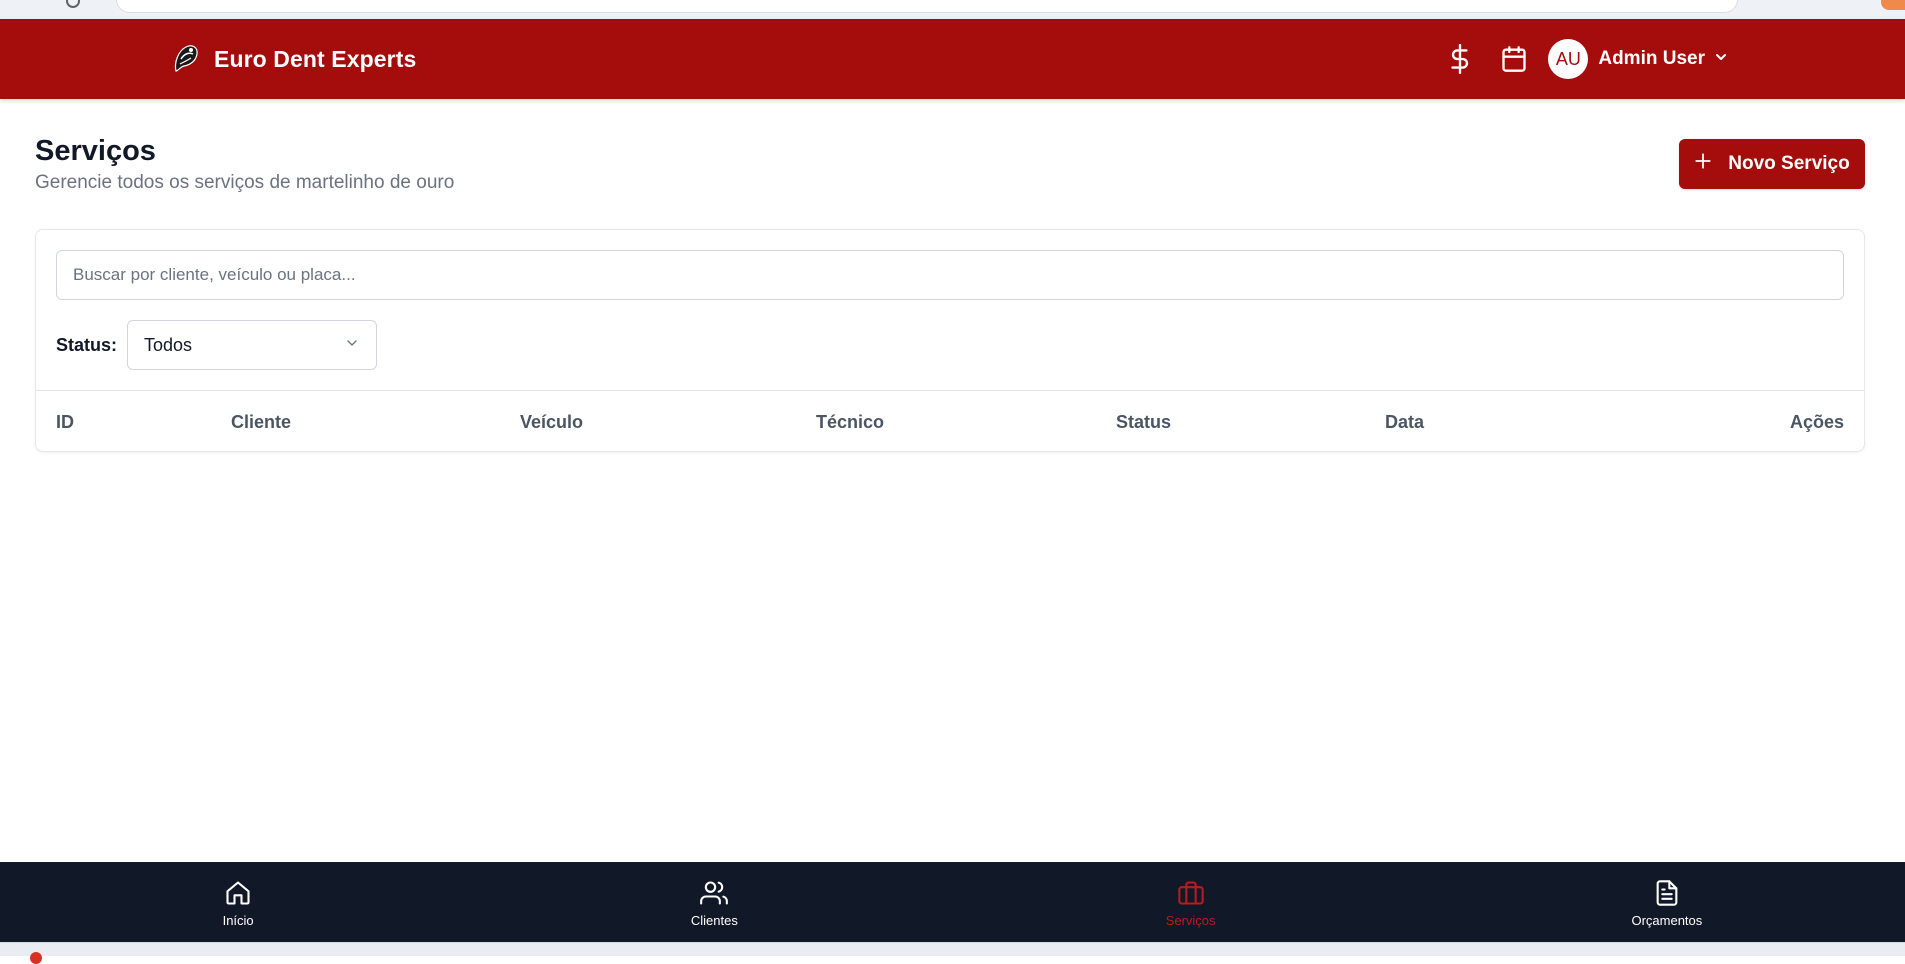 This screenshot has height=964, width=1905. Describe the element at coordinates (1460, 59) in the screenshot. I see `dollar-icon` at that location.